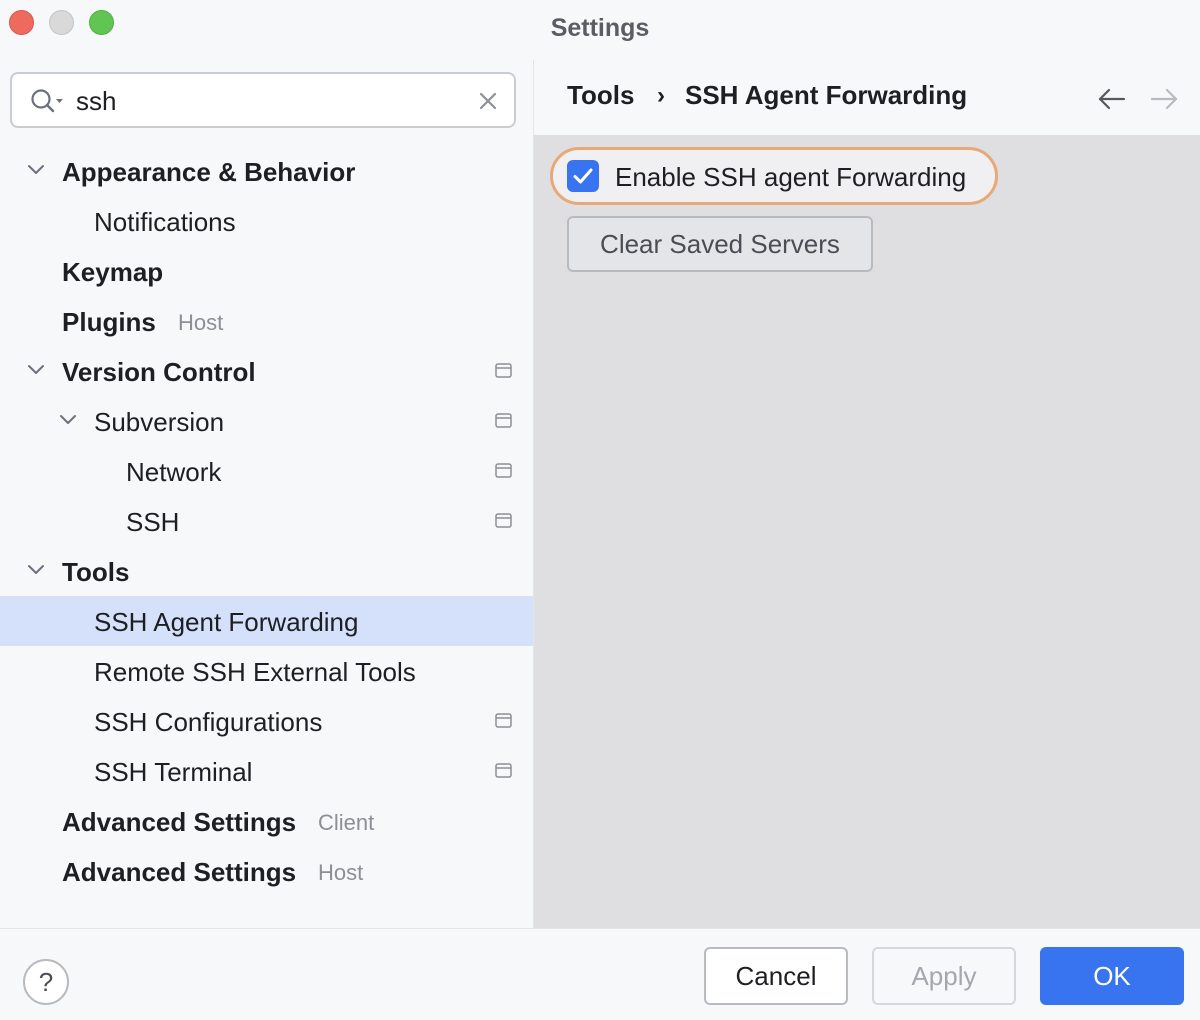 This screenshot has height=1020, width=1200. I want to click on breadcrumb-parent: Tools, so click(600, 95).